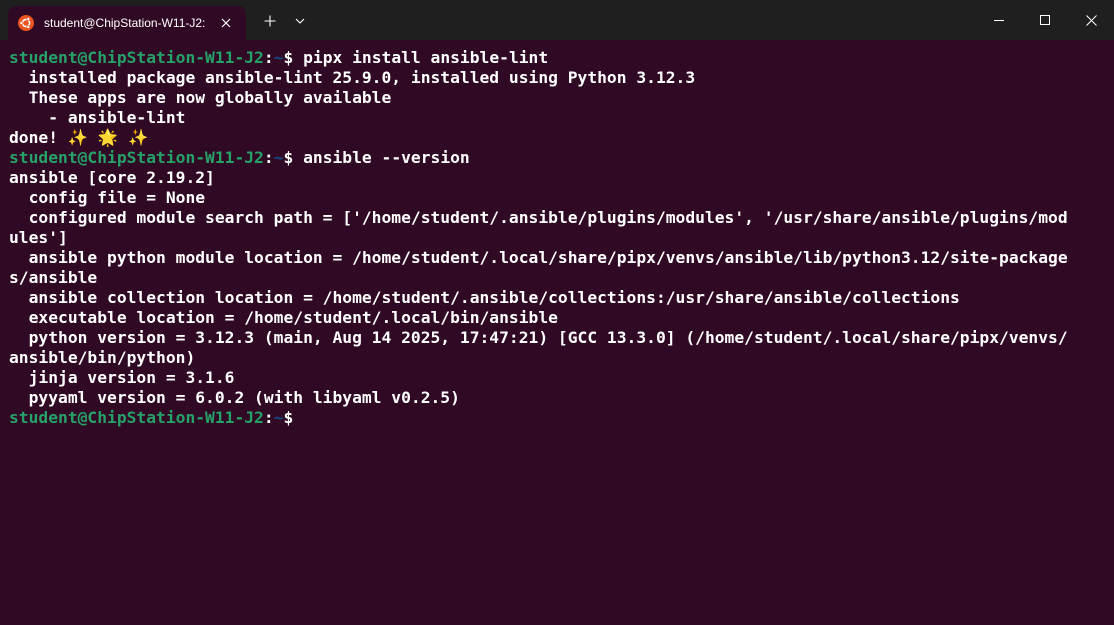 This screenshot has height=625, width=1114. What do you see at coordinates (421, 57) in the screenshot?
I see `command-text: pipx install ansible-lint` at bounding box center [421, 57].